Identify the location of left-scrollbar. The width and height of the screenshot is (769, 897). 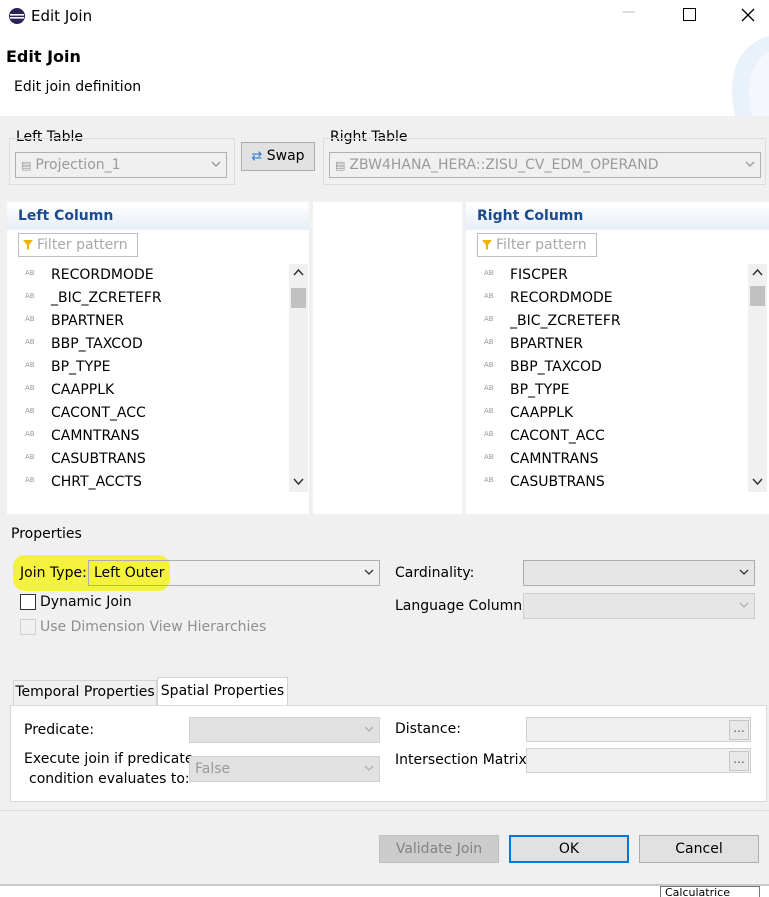
(298, 378).